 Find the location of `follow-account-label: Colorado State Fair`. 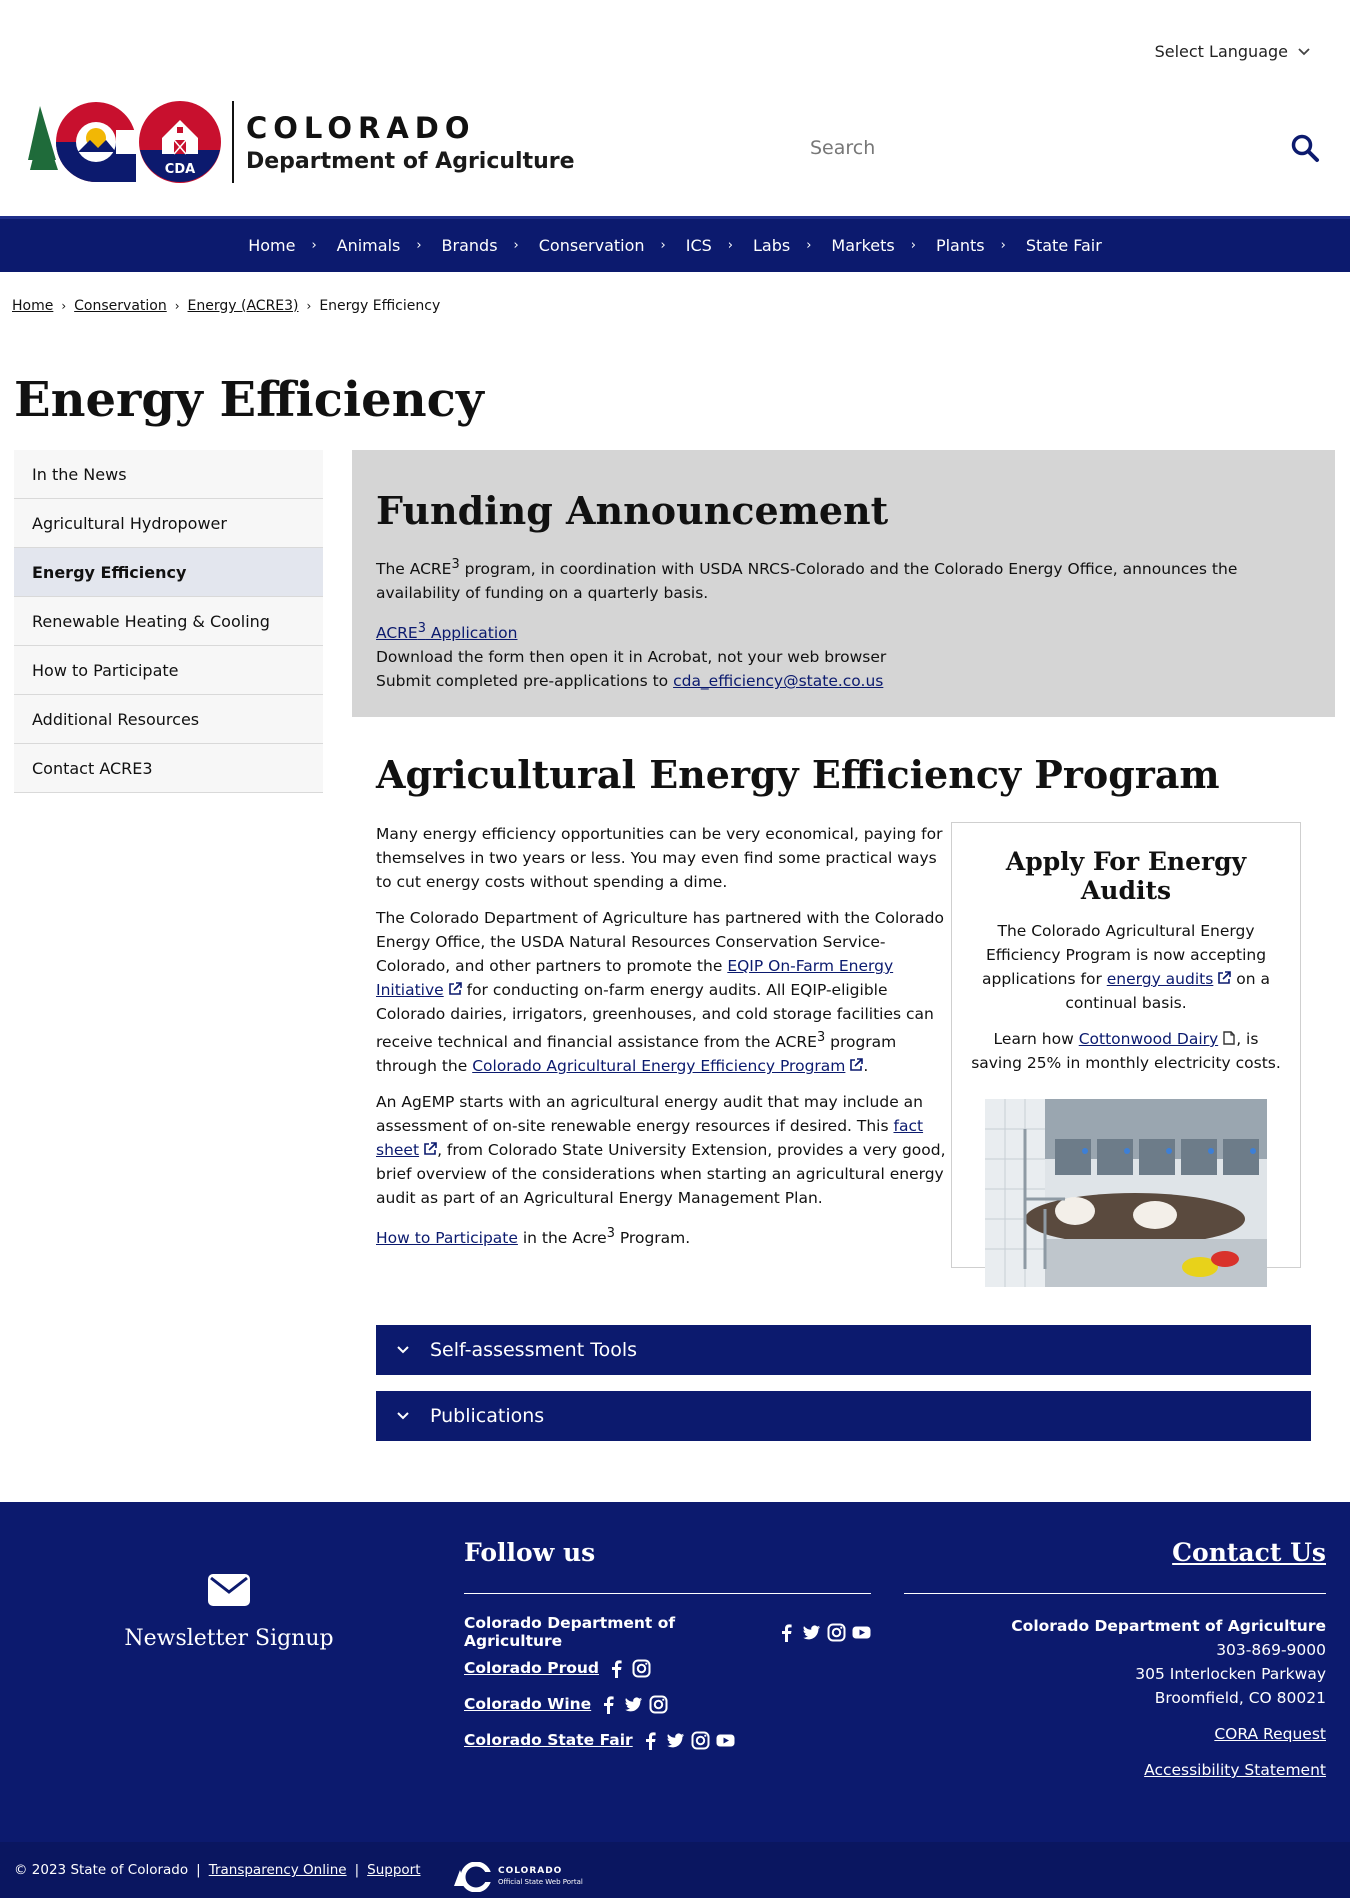

follow-account-label: Colorado State Fair is located at coordinates (548, 1740).